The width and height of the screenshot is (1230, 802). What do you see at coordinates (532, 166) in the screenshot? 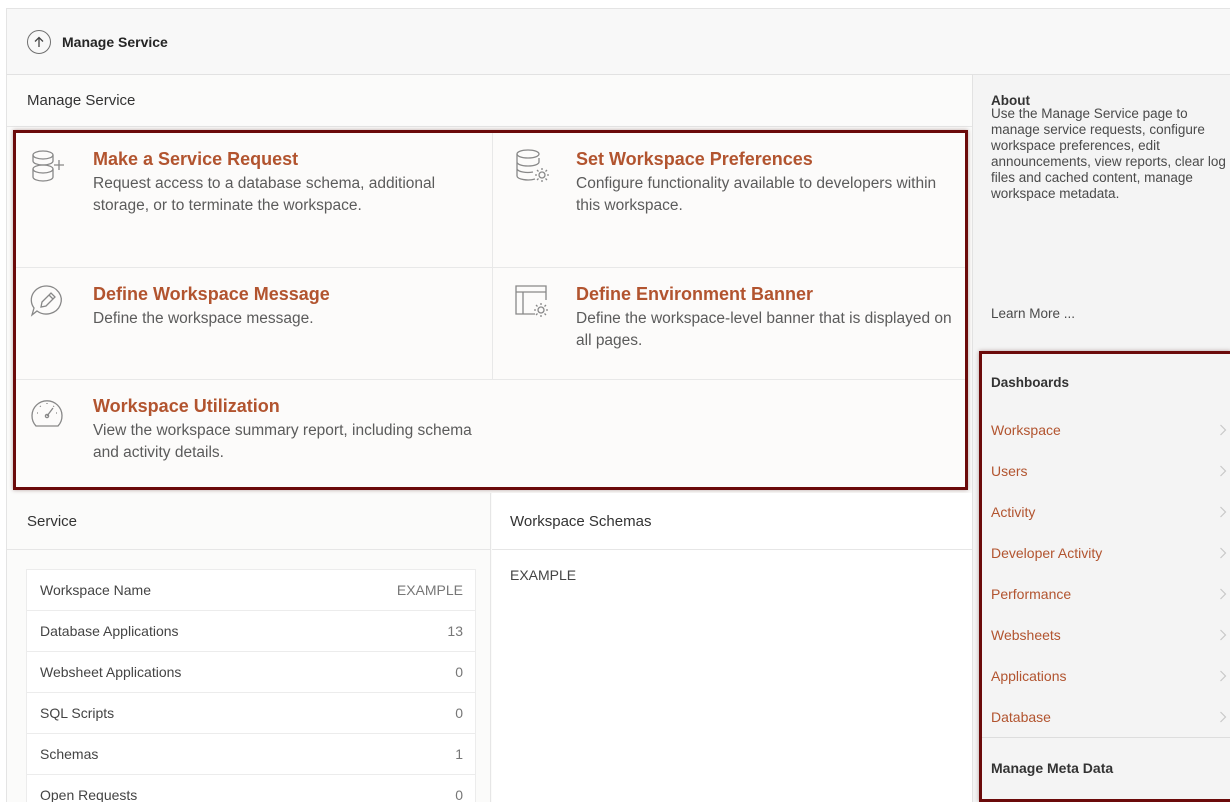
I see `database-gear-icon` at bounding box center [532, 166].